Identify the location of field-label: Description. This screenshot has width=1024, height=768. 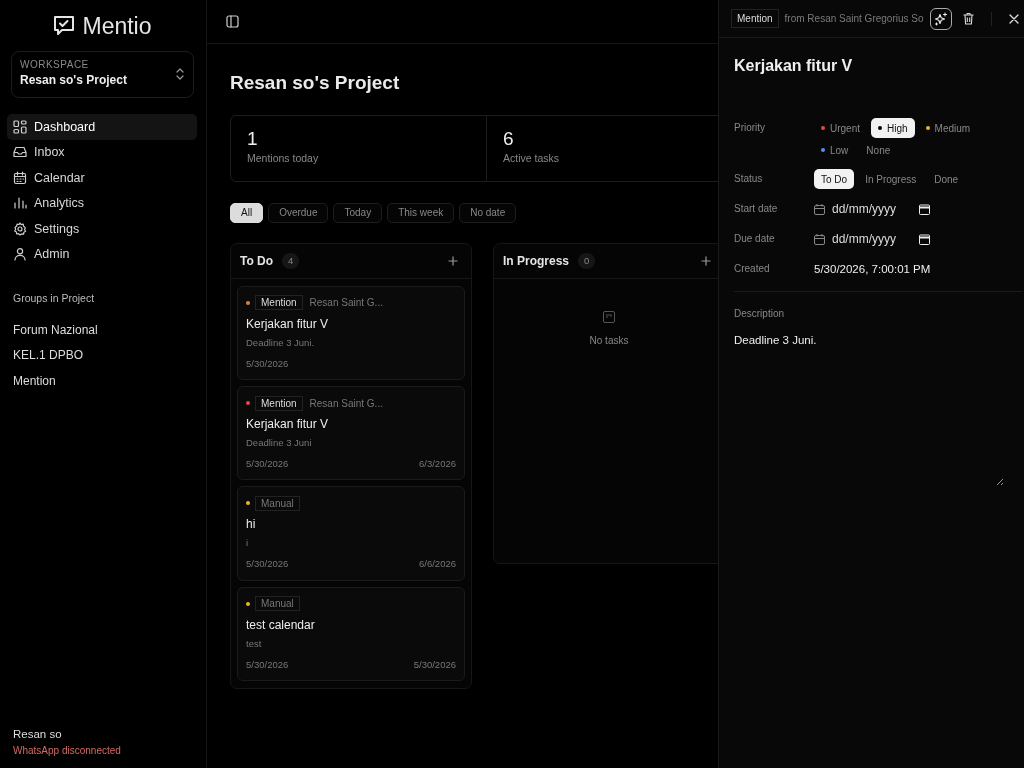
(760, 314).